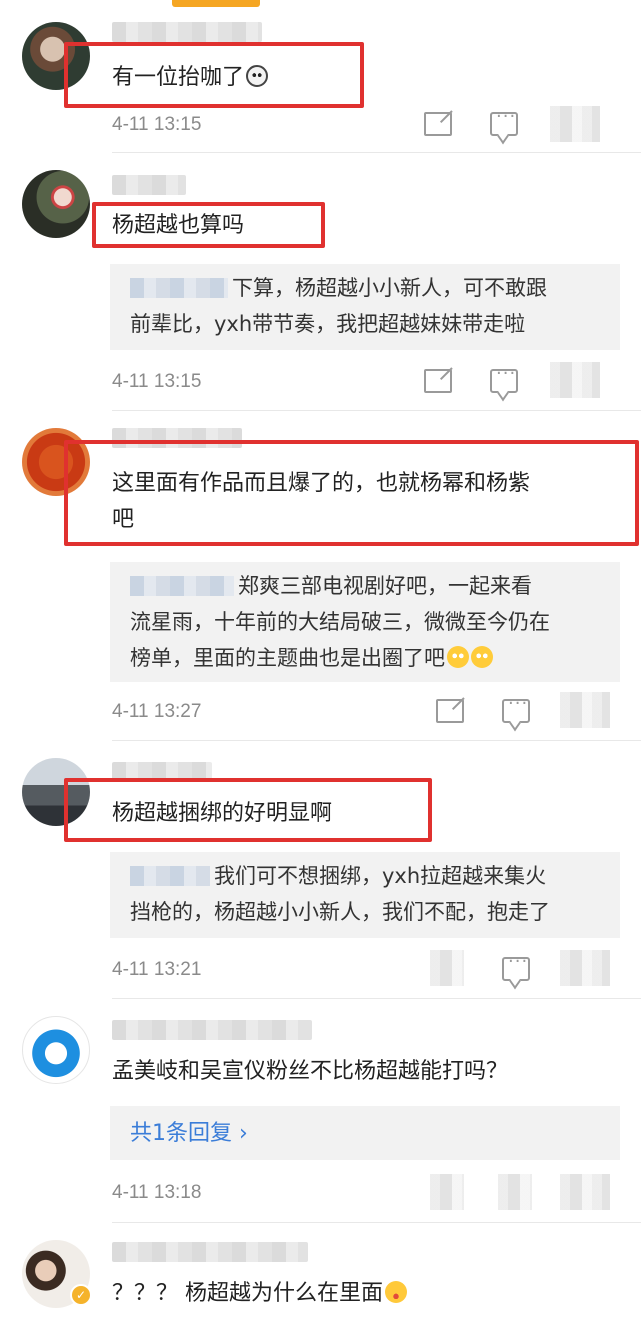 The width and height of the screenshot is (641, 1320). I want to click on smirk-emoji, so click(396, 1292).